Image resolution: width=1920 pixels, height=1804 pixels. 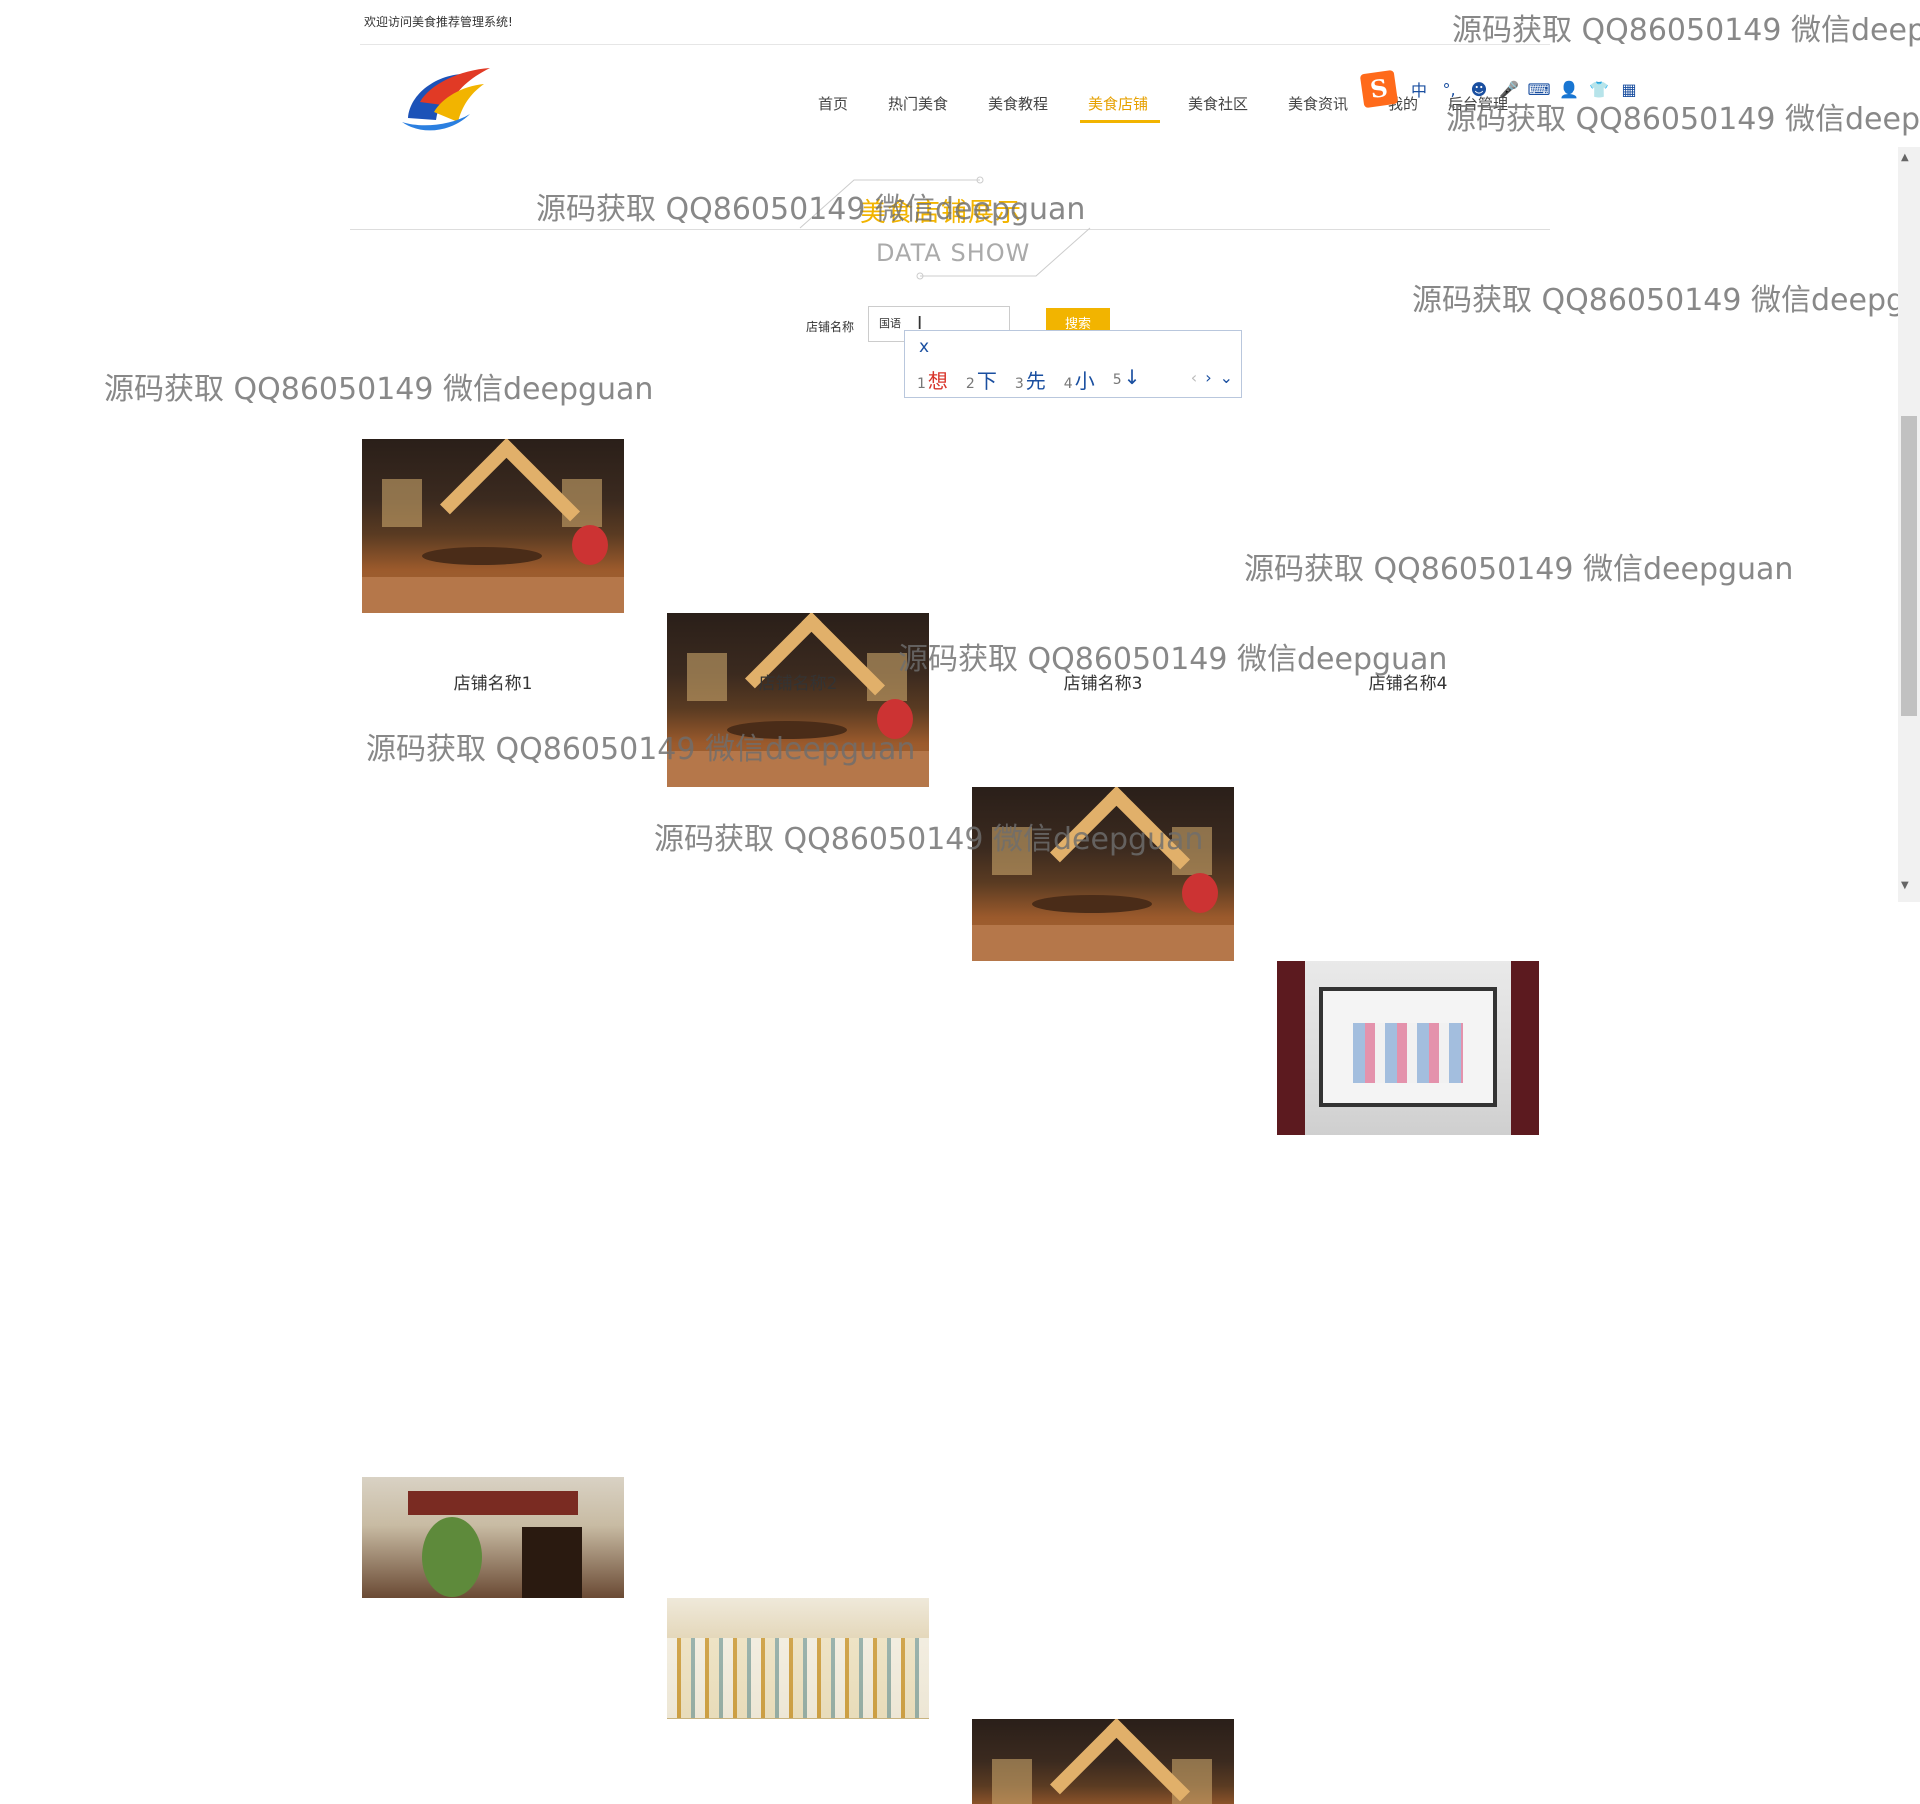 I want to click on welcome-text: 欢迎访问美食推荐管理系统!, so click(x=438, y=22).